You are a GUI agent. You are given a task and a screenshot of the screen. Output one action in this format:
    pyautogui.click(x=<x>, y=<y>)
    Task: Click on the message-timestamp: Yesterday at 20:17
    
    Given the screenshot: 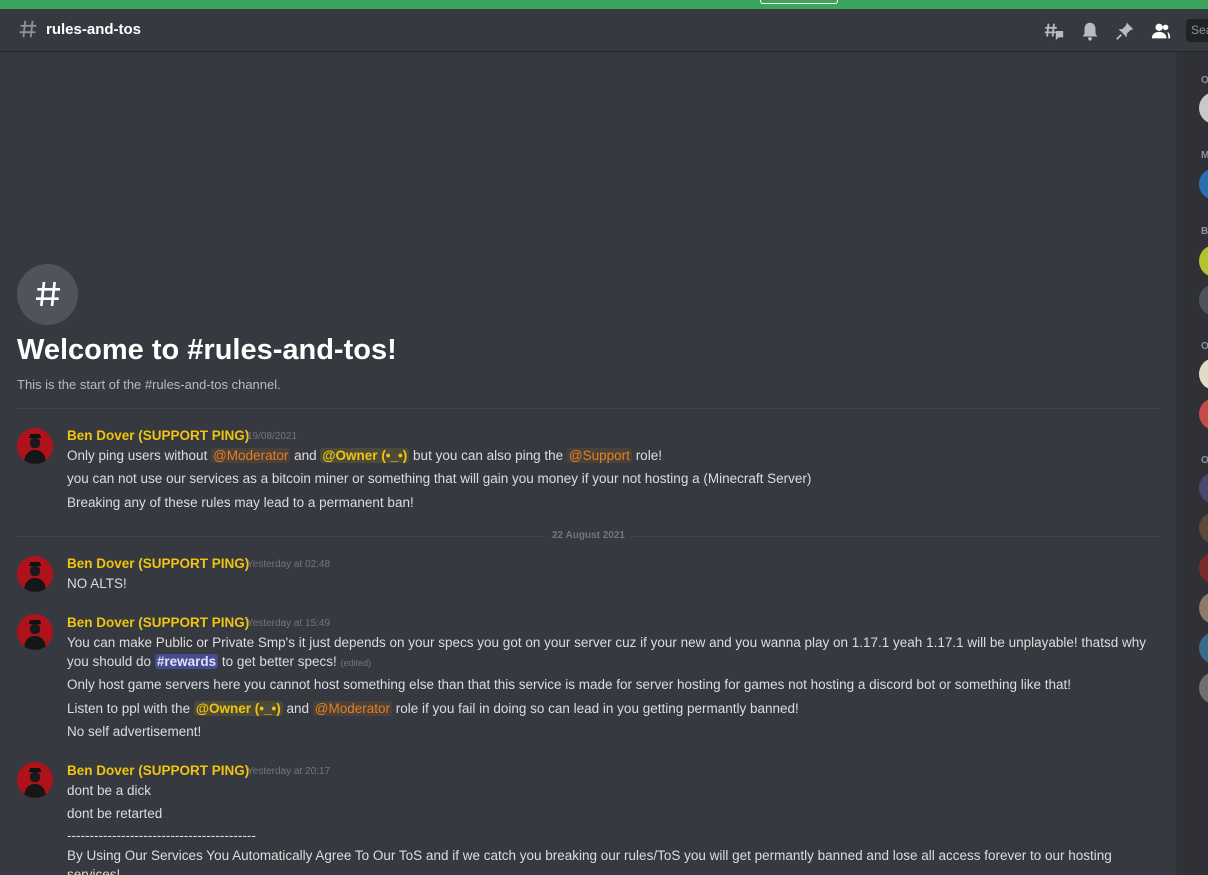 What is the action you would take?
    pyautogui.click(x=289, y=771)
    